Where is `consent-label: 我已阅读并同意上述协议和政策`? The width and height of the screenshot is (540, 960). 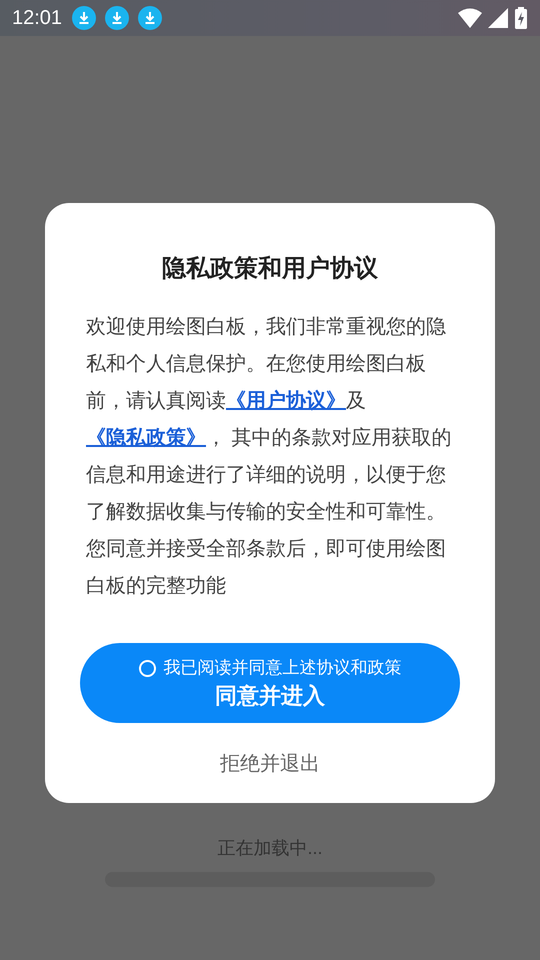
consent-label: 我已阅读并同意上述协议和政策 is located at coordinates (283, 668).